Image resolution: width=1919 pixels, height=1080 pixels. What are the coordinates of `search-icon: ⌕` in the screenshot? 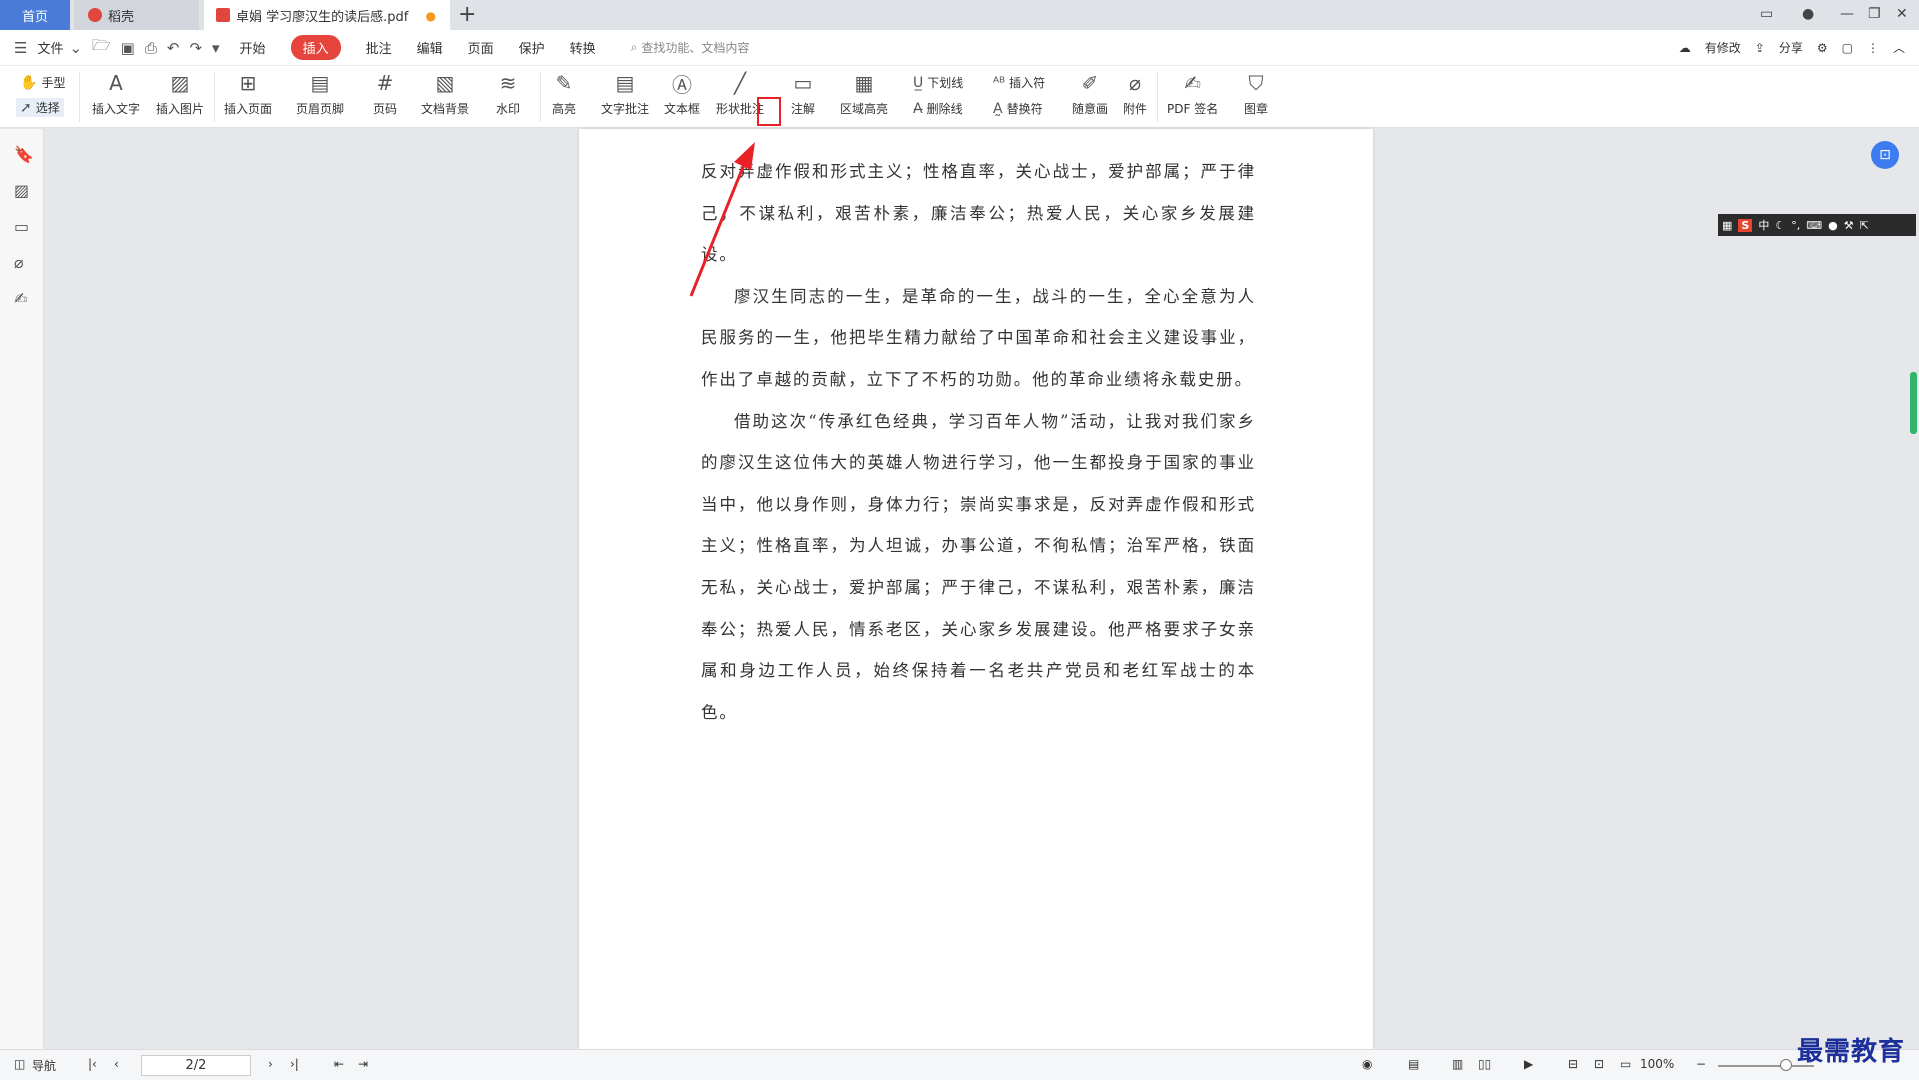 It's located at (634, 47).